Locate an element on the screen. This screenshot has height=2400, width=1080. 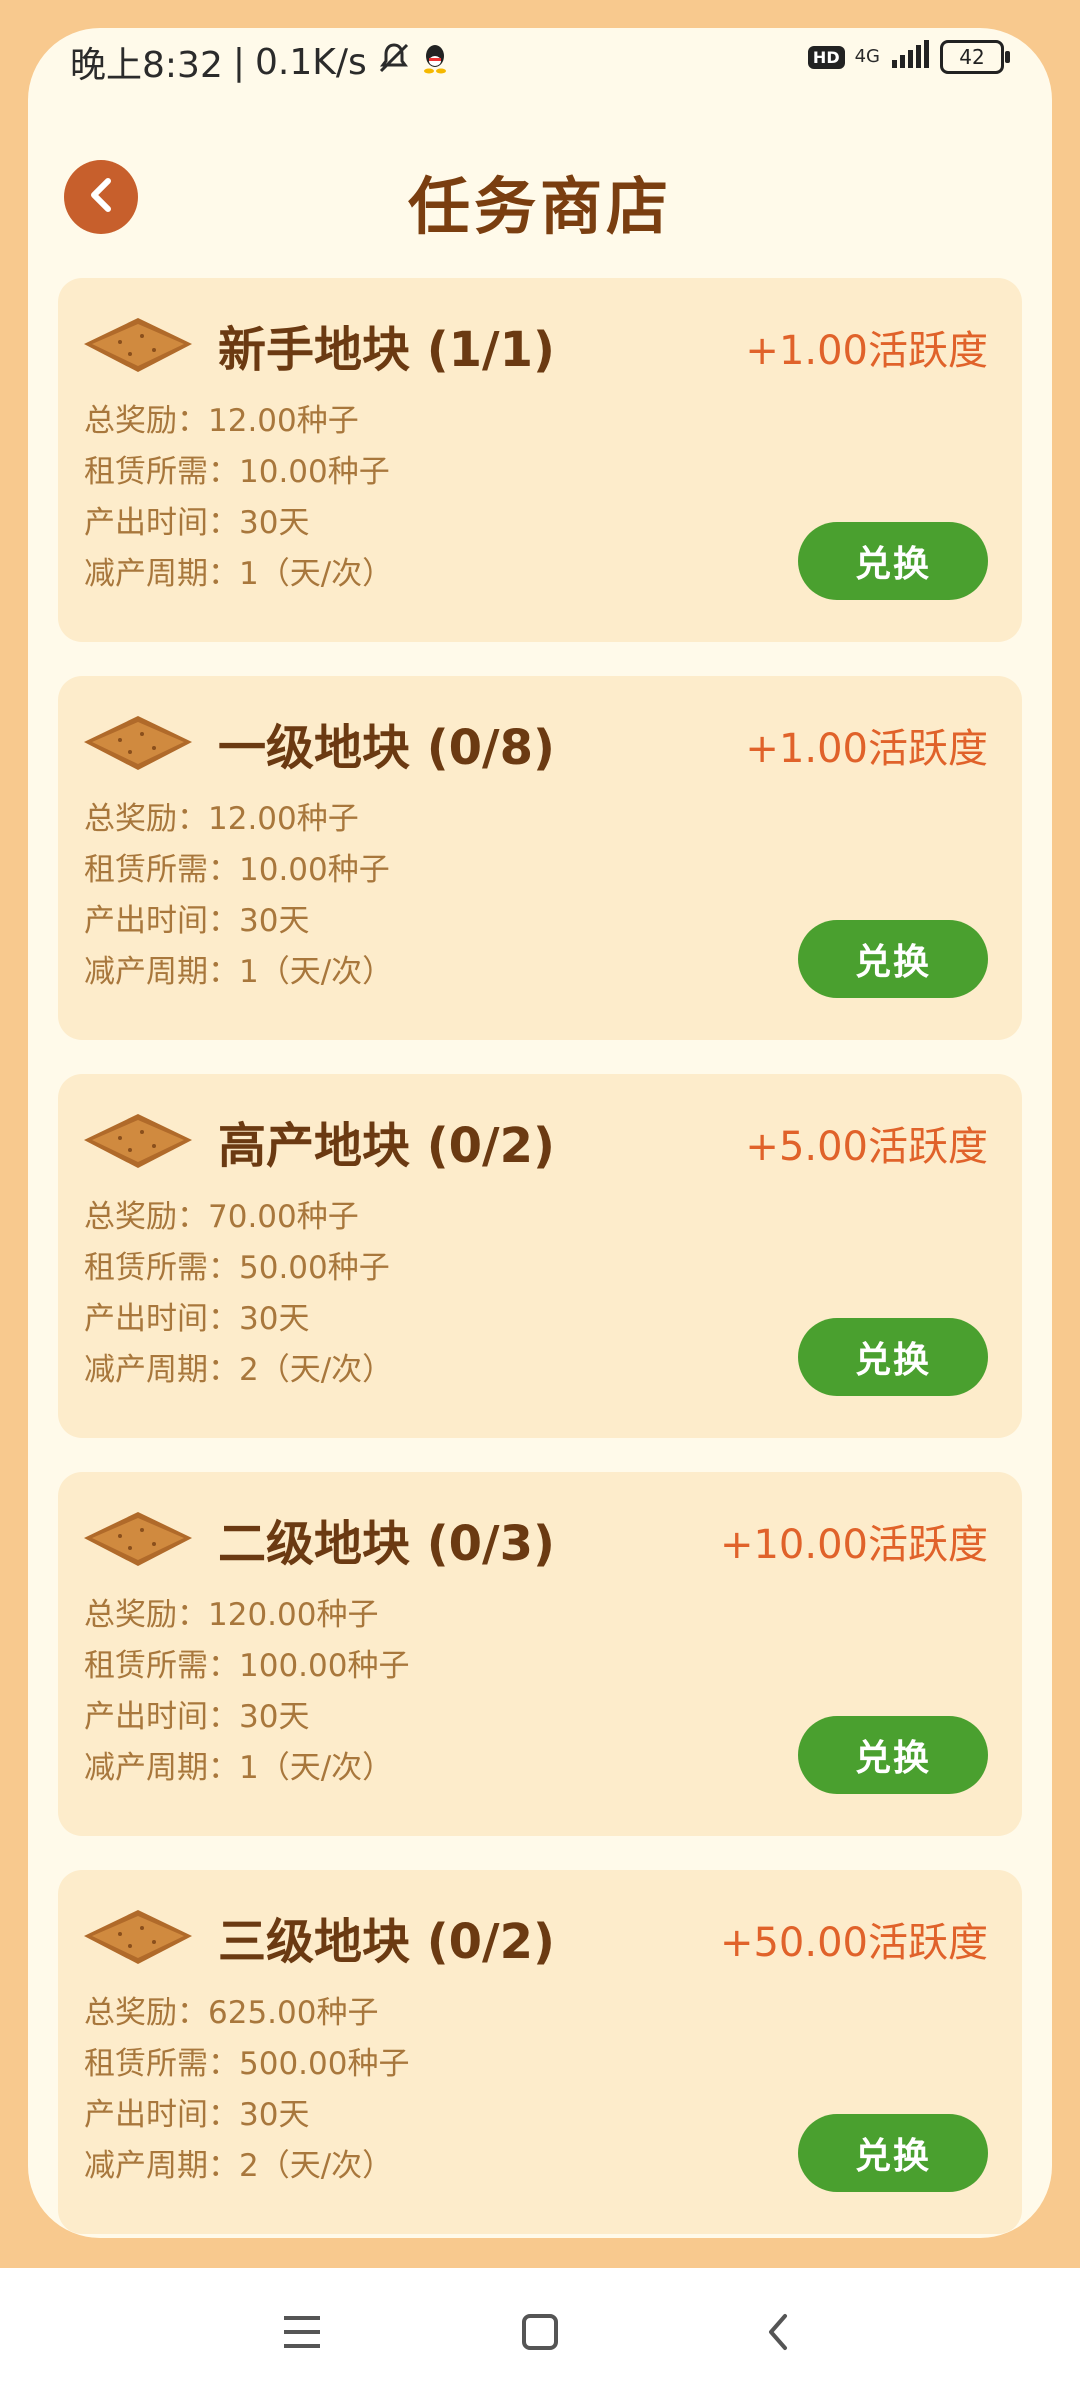
total-reward-value: 120.00种子 is located at coordinates (293, 1615).